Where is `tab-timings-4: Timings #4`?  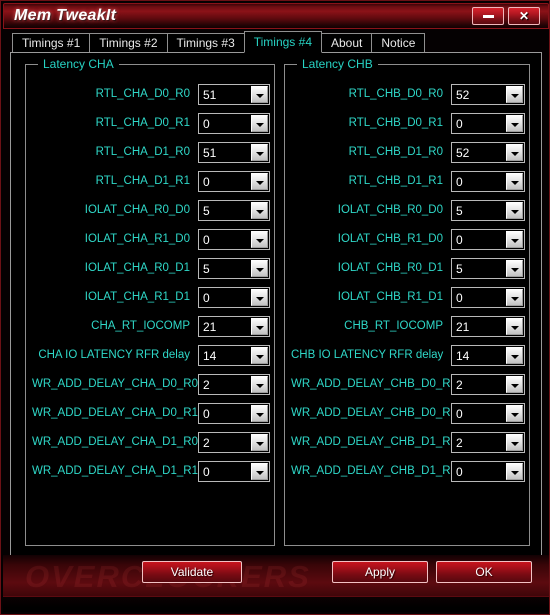
tab-timings-4: Timings #4 is located at coordinates (282, 42).